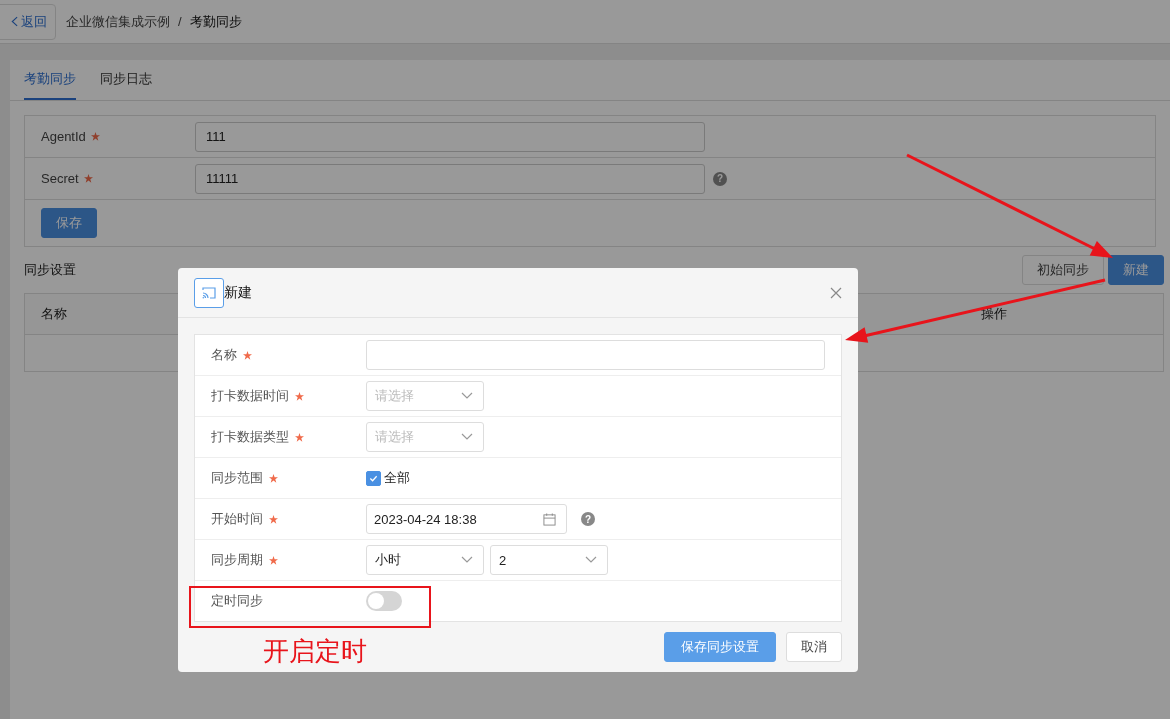  What do you see at coordinates (50, 80) in the screenshot?
I see `tab: 考勤同步` at bounding box center [50, 80].